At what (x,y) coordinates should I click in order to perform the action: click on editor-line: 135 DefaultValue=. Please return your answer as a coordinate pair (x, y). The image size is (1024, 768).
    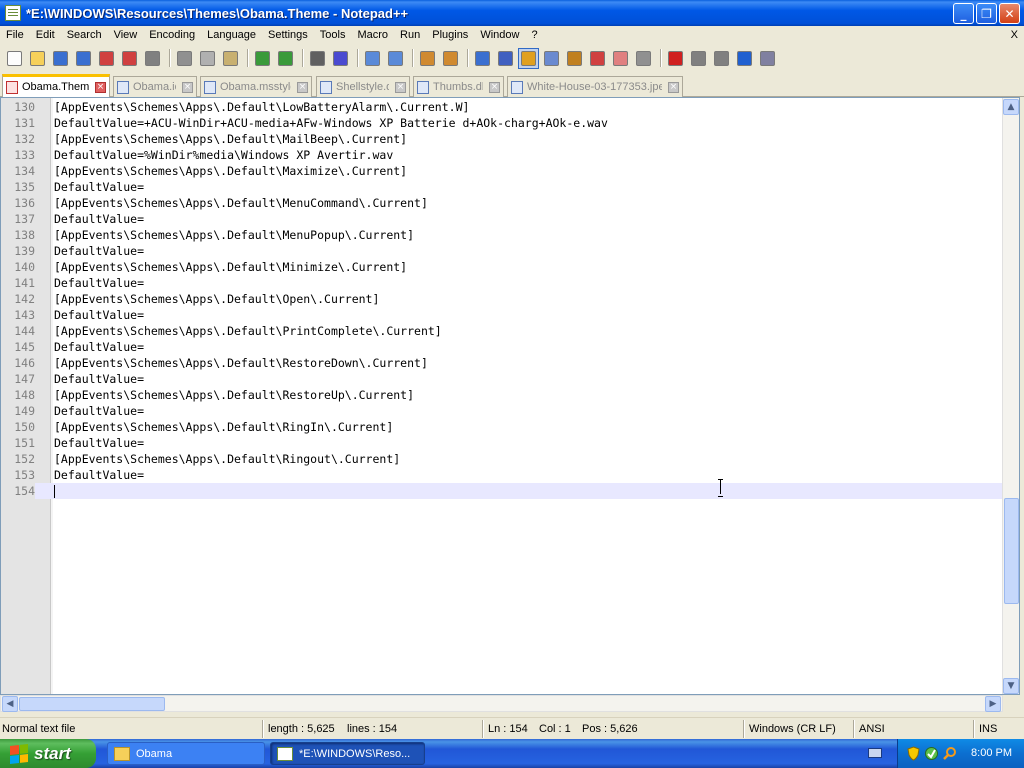
    Looking at the image, I should click on (502, 187).